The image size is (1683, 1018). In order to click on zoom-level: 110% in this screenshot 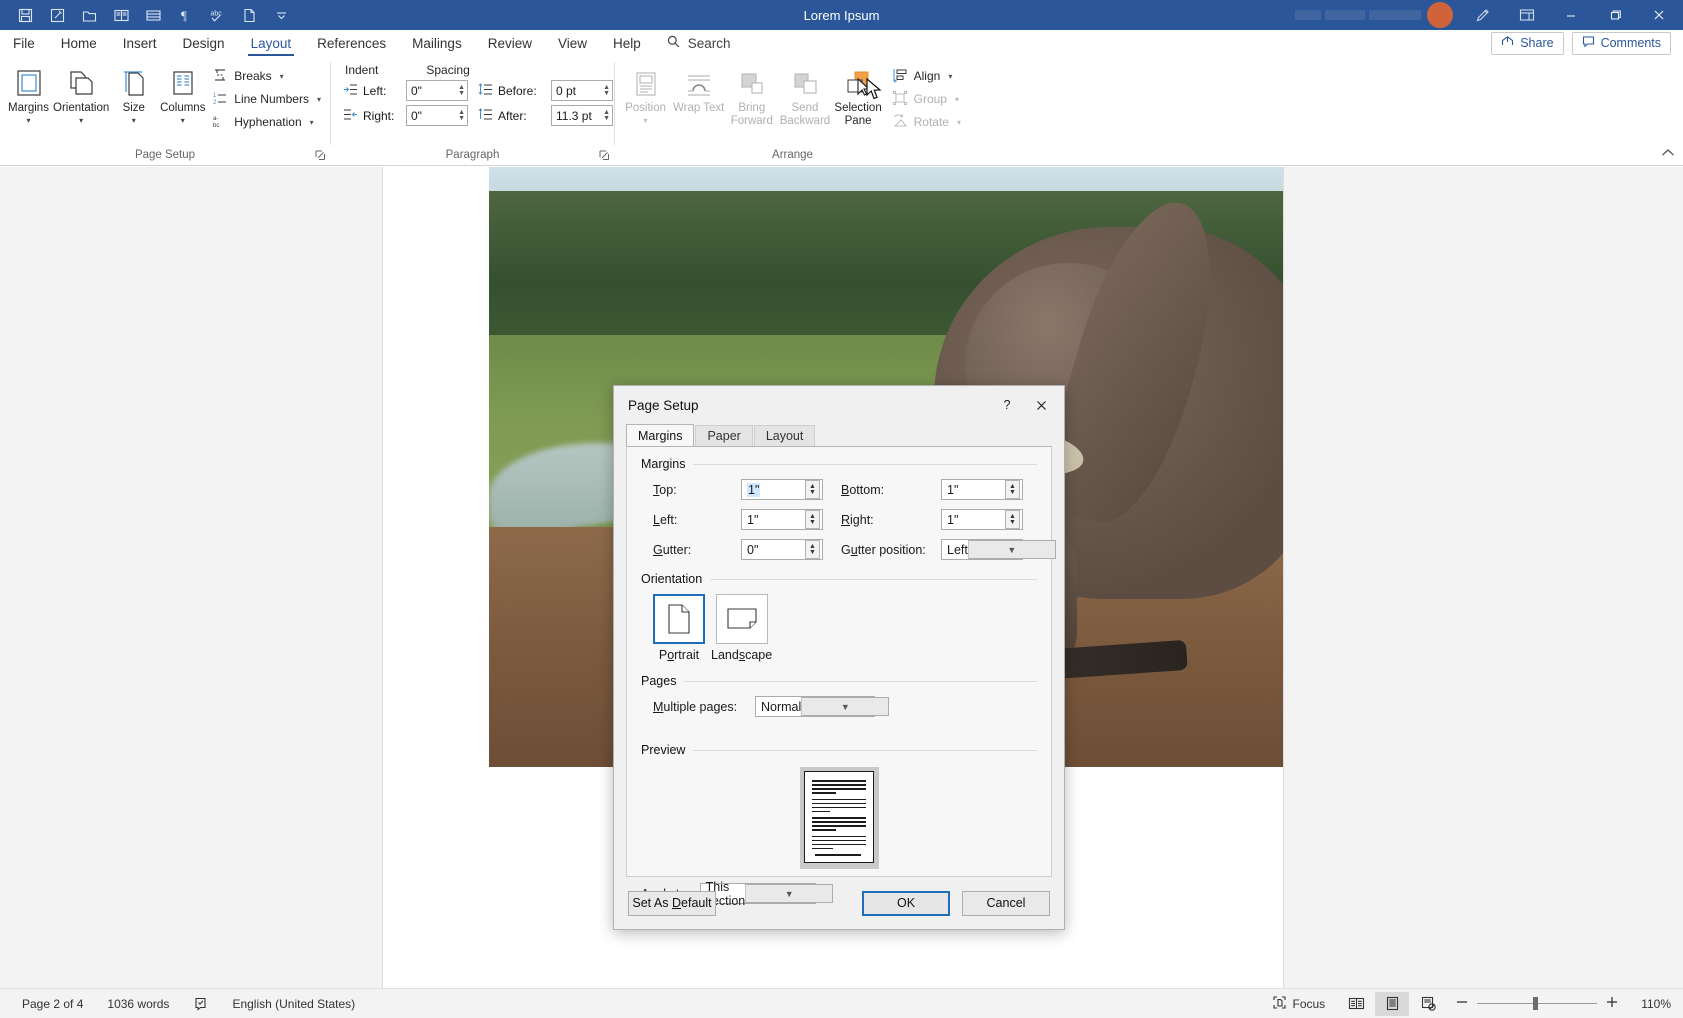, I will do `click(1651, 1004)`.